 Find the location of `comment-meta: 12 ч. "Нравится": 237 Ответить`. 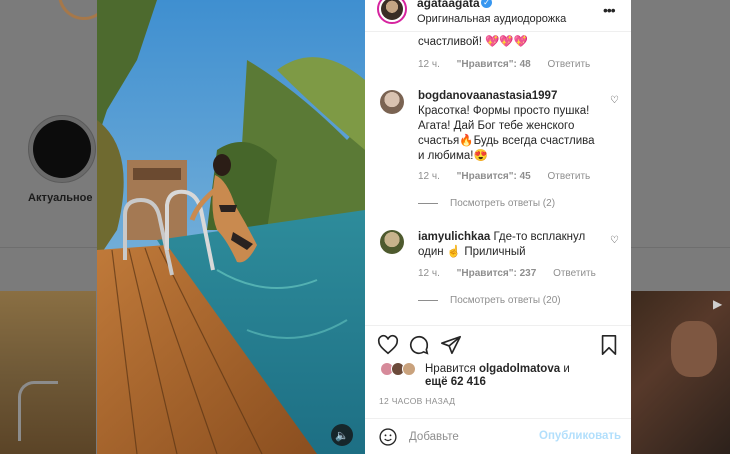

comment-meta: 12 ч. "Нравится": 237 Ответить is located at coordinates (514, 273).